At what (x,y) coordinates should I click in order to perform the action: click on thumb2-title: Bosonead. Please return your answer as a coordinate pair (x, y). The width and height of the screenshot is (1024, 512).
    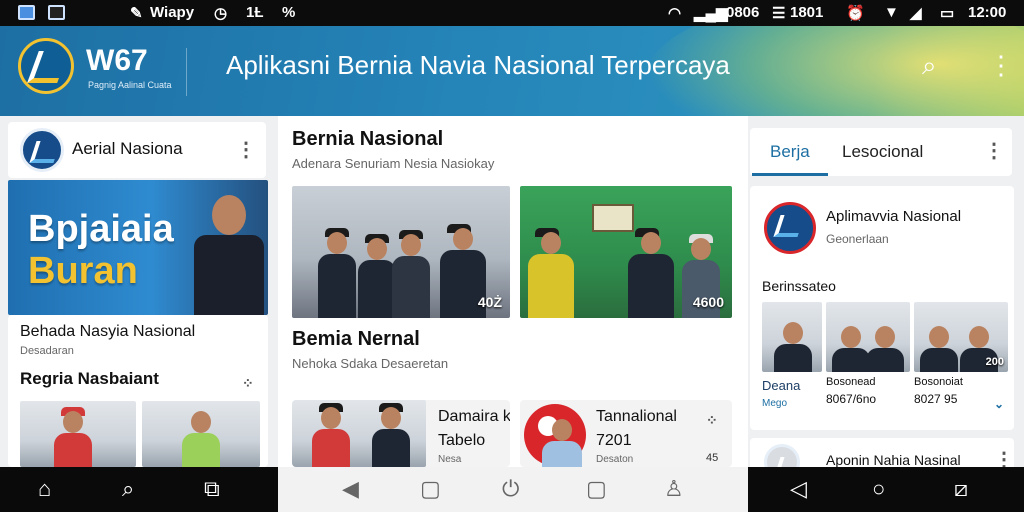
    Looking at the image, I should click on (851, 382).